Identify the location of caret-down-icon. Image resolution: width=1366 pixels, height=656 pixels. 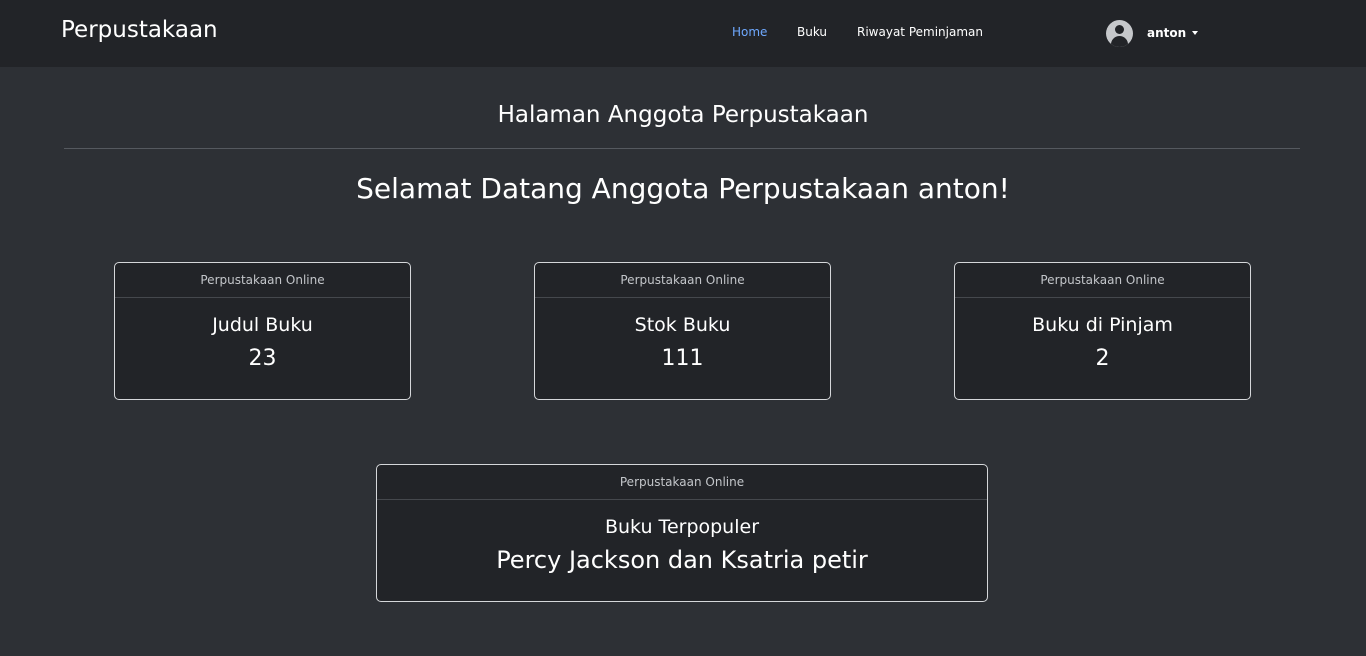
(1195, 33).